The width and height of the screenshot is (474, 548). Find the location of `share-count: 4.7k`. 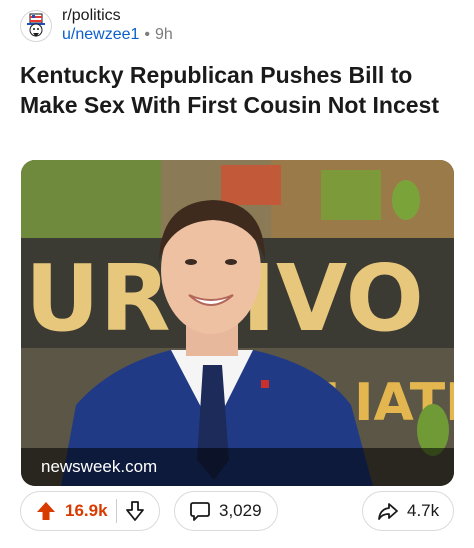

share-count: 4.7k is located at coordinates (423, 510).